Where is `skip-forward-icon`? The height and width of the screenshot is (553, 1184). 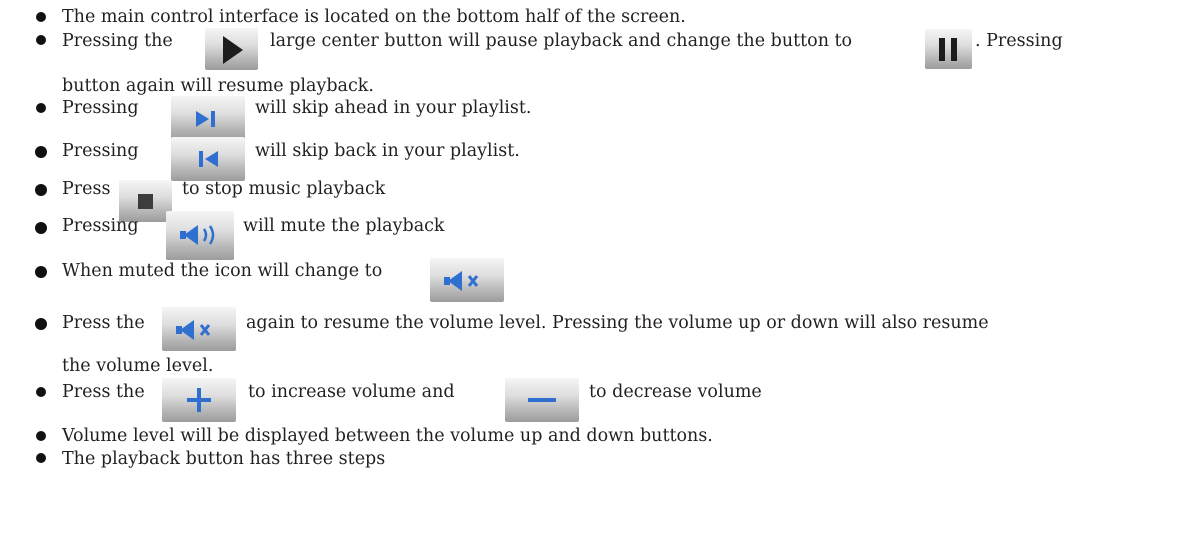
skip-forward-icon is located at coordinates (208, 118).